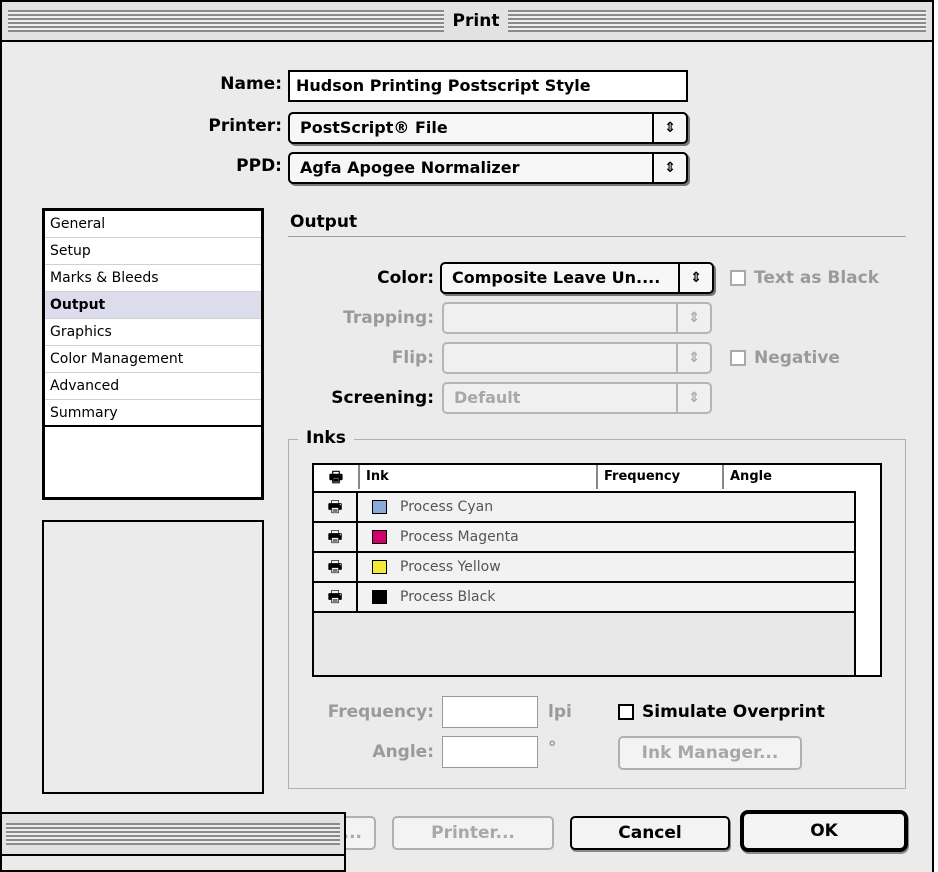 This screenshot has width=938, height=872. I want to click on name-label: Name:, so click(251, 84).